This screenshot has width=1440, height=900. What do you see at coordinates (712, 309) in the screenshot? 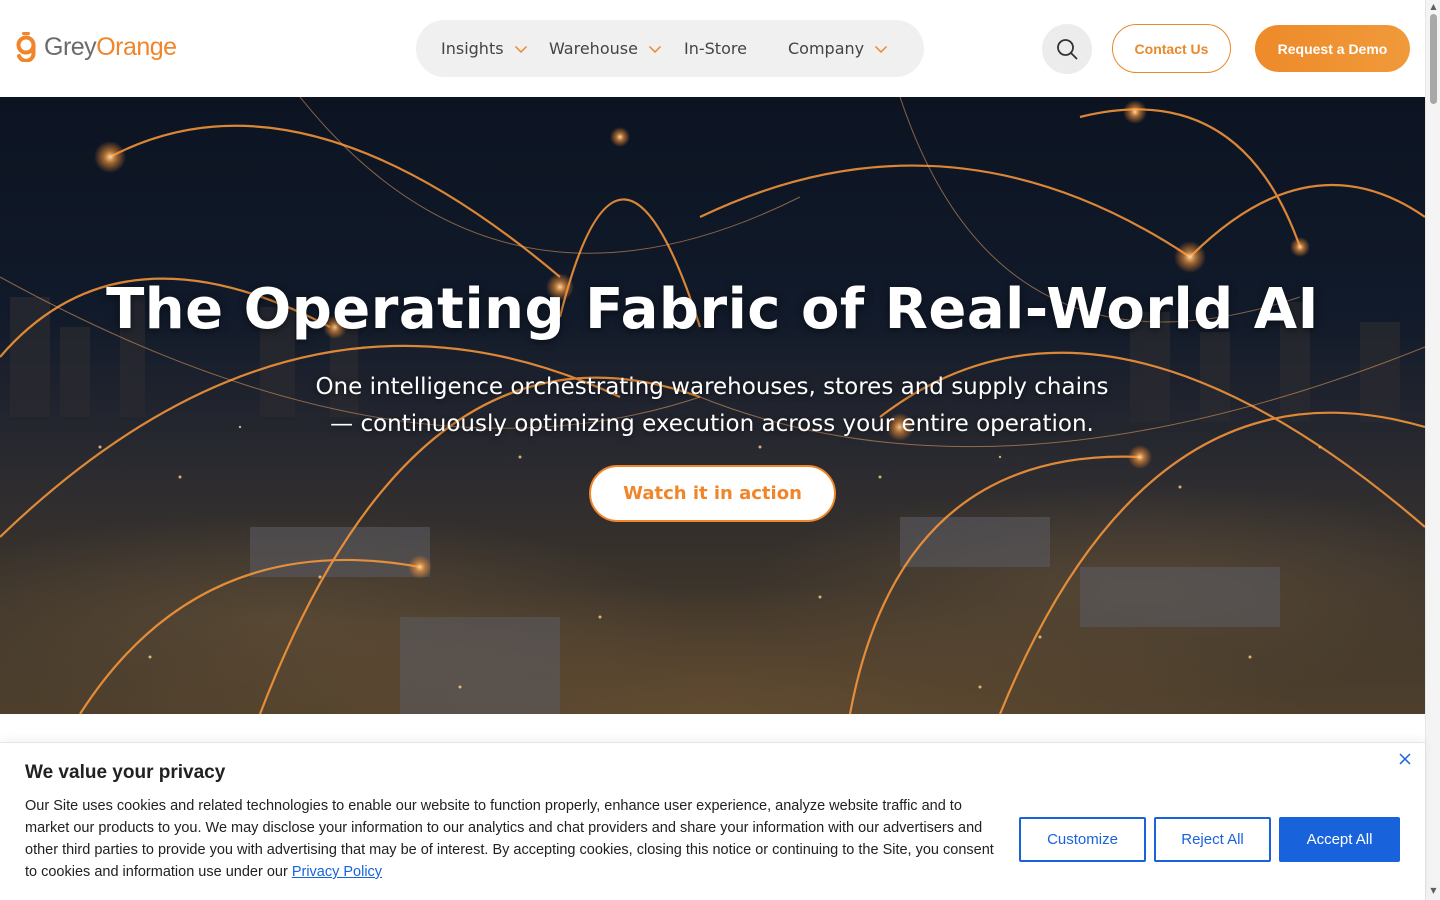
I see `hero-title: The Operating Fabric of Real-World AI` at bounding box center [712, 309].